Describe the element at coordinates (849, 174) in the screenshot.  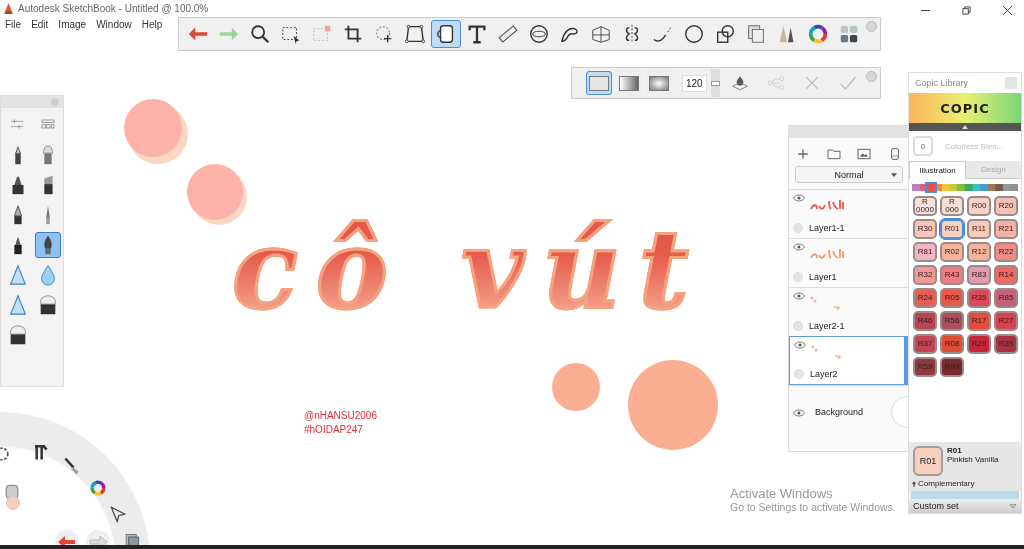
I see `blend-mode-dropdown: Normal` at that location.